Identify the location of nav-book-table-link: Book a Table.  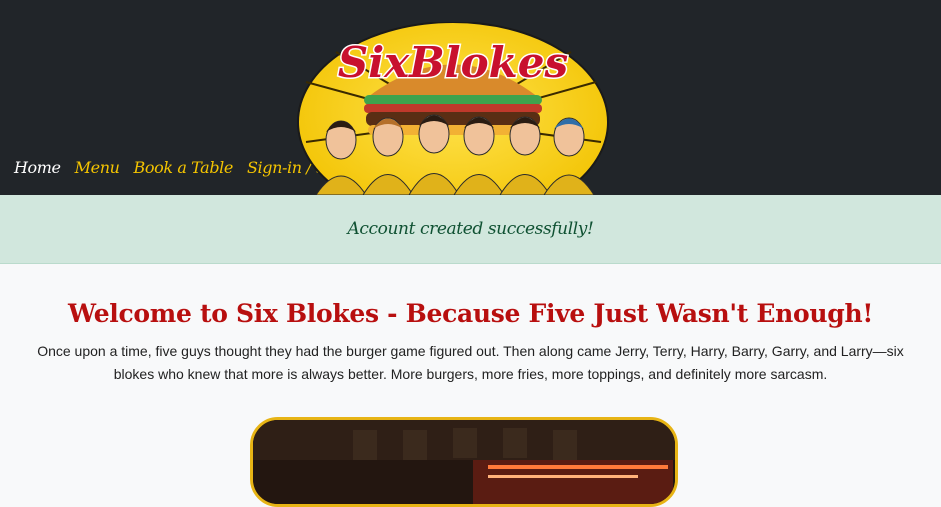
(184, 167).